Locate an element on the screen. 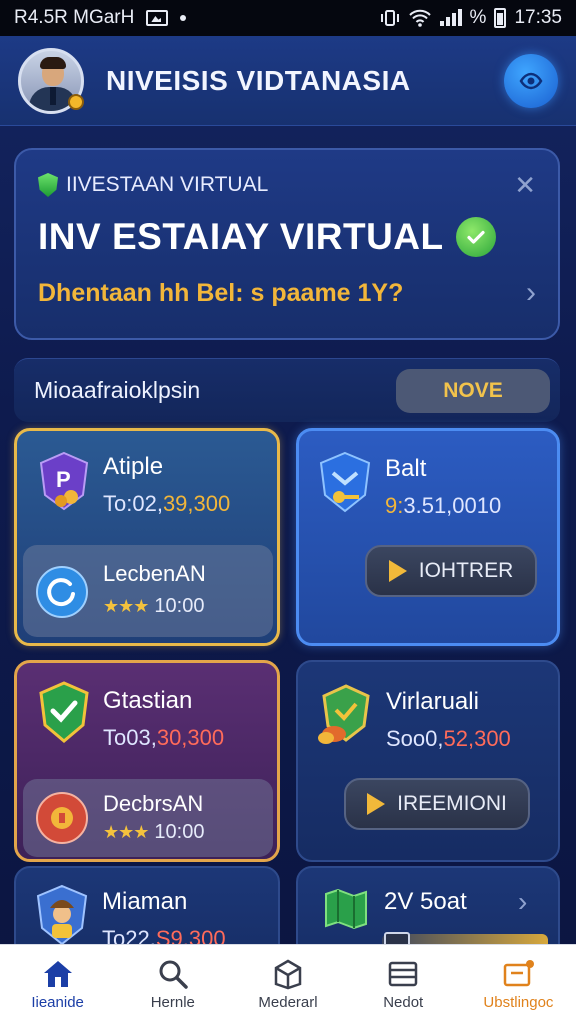  card-value-prefix: Soo0, is located at coordinates (415, 738).